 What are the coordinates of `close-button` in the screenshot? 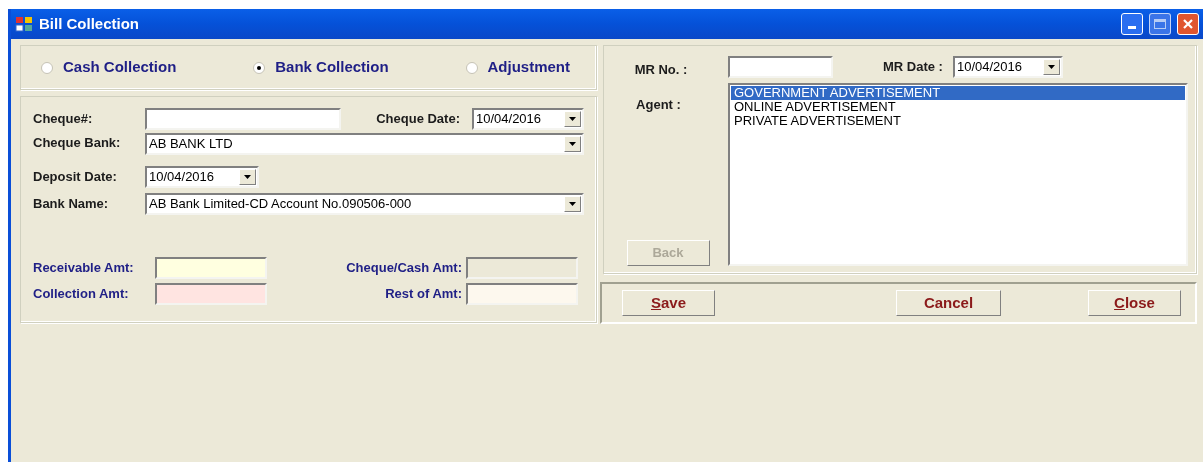 It's located at (1188, 24).